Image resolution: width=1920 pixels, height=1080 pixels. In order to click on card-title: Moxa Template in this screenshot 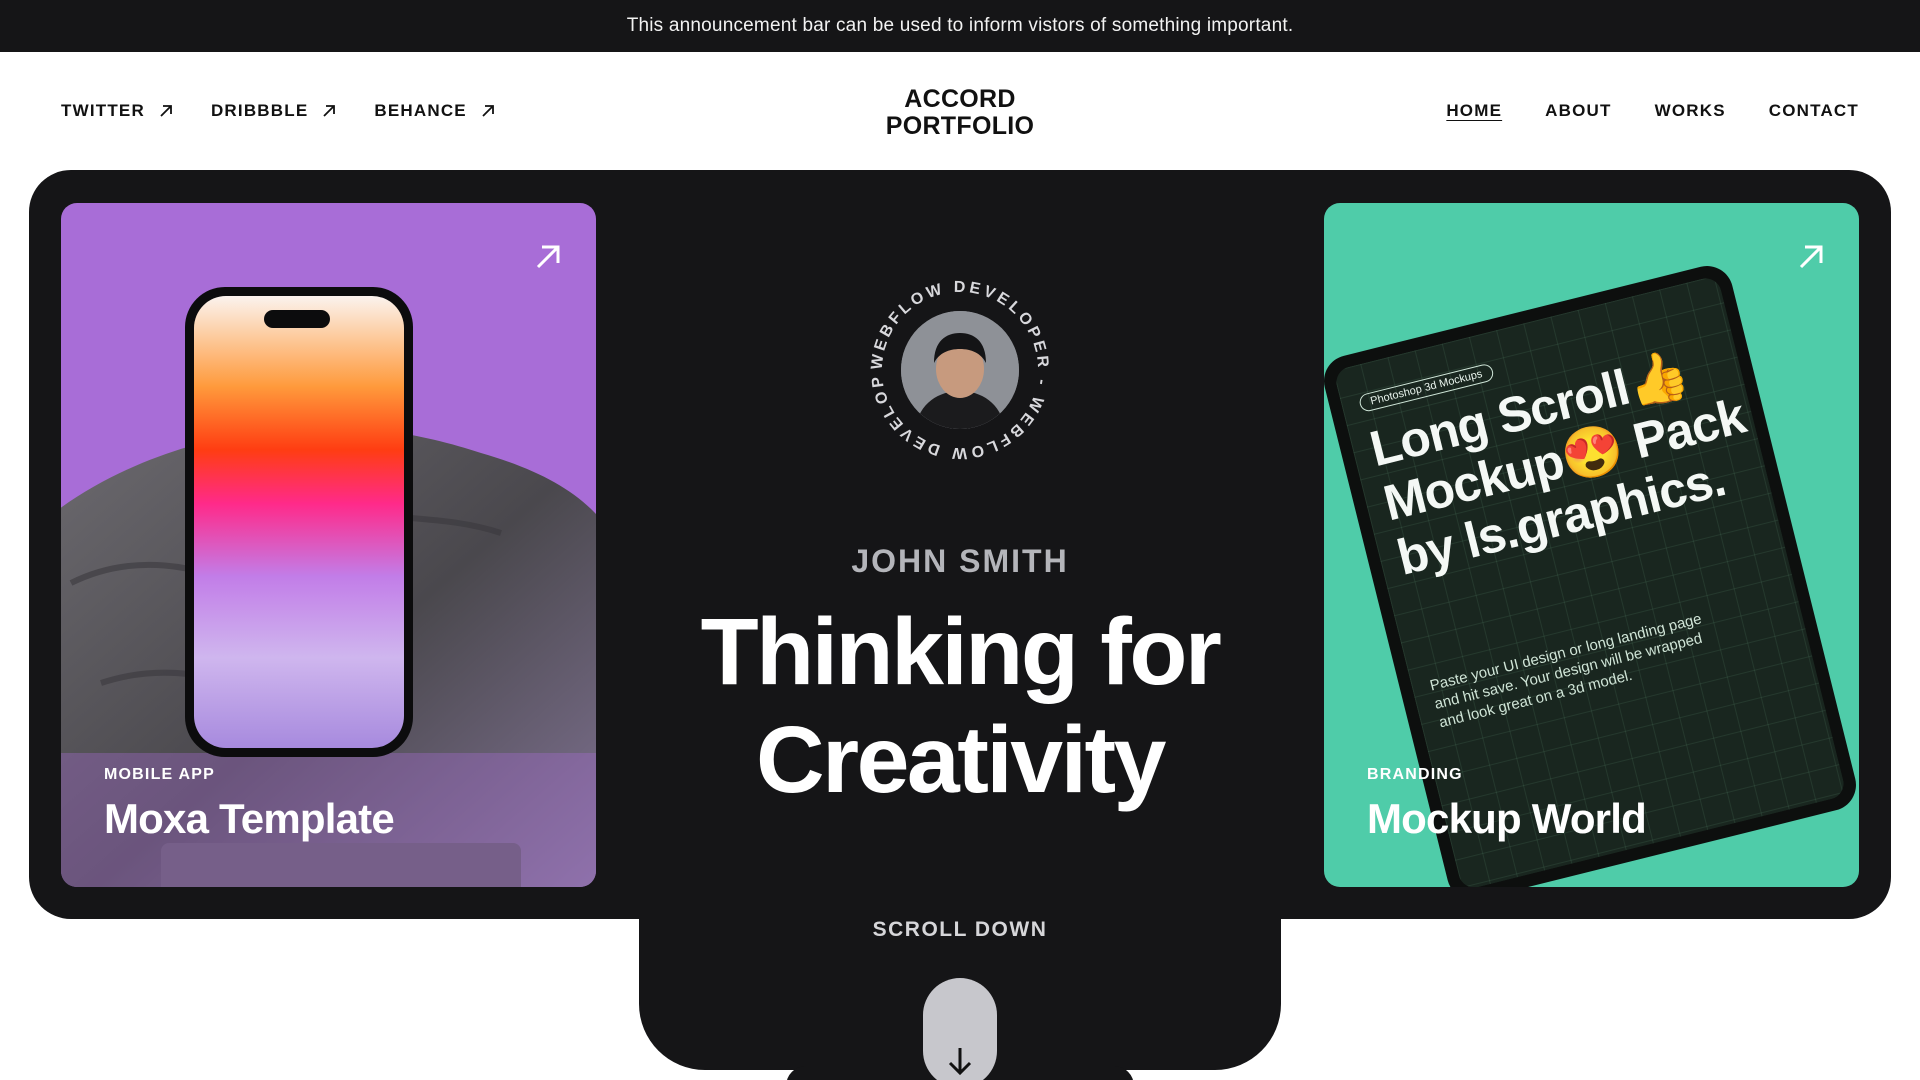, I will do `click(249, 818)`.